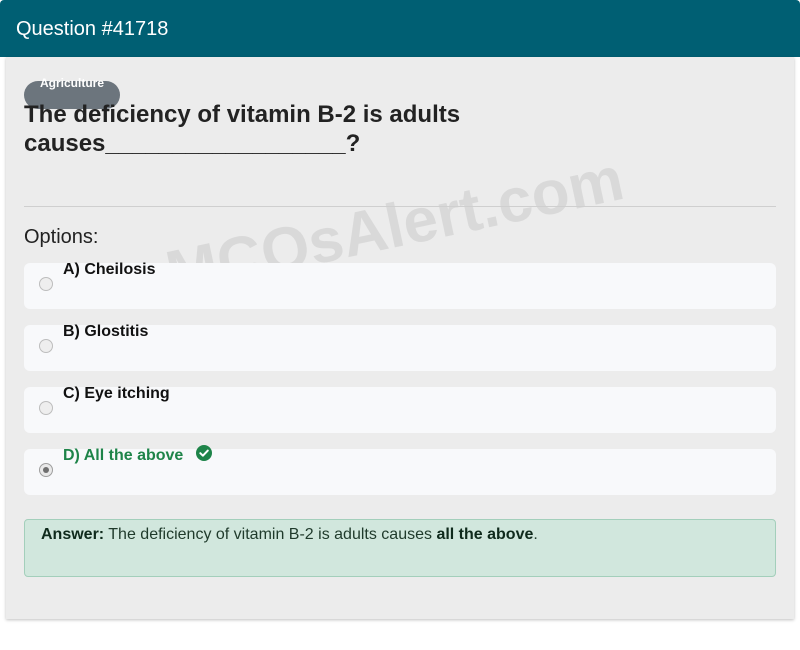 Image resolution: width=800 pixels, height=650 pixels. I want to click on option-c-label: C) Eye itching, so click(116, 394).